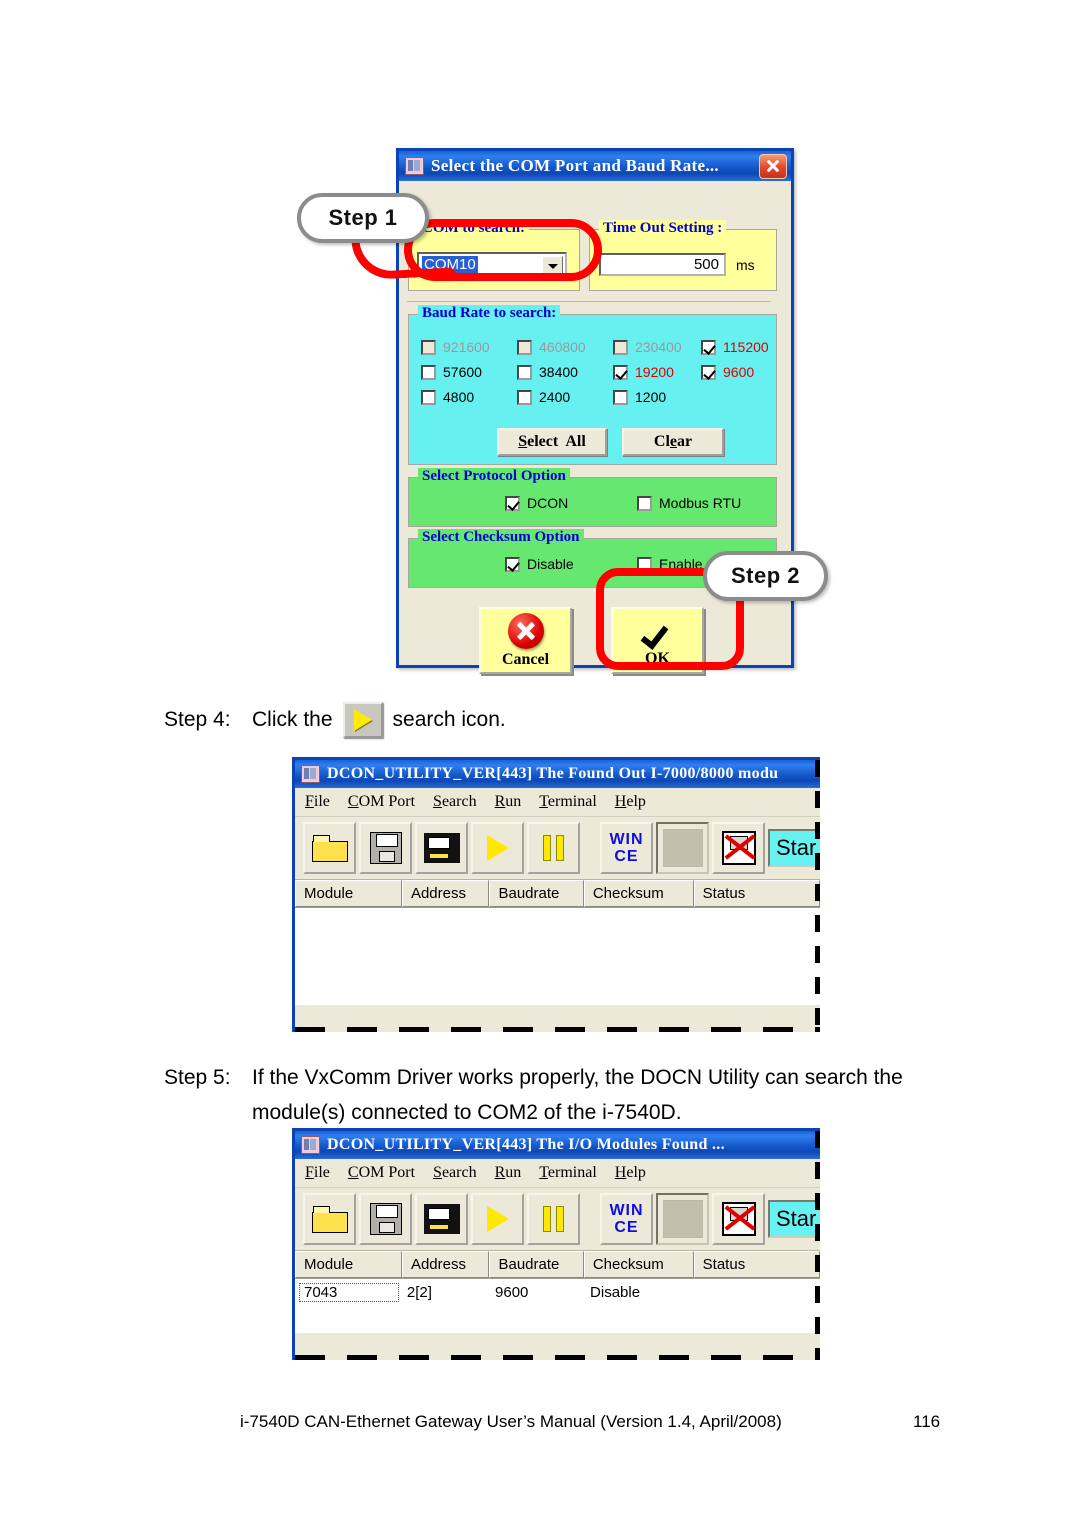  Describe the element at coordinates (525, 659) in the screenshot. I see `cancel-label: Cancel` at that location.